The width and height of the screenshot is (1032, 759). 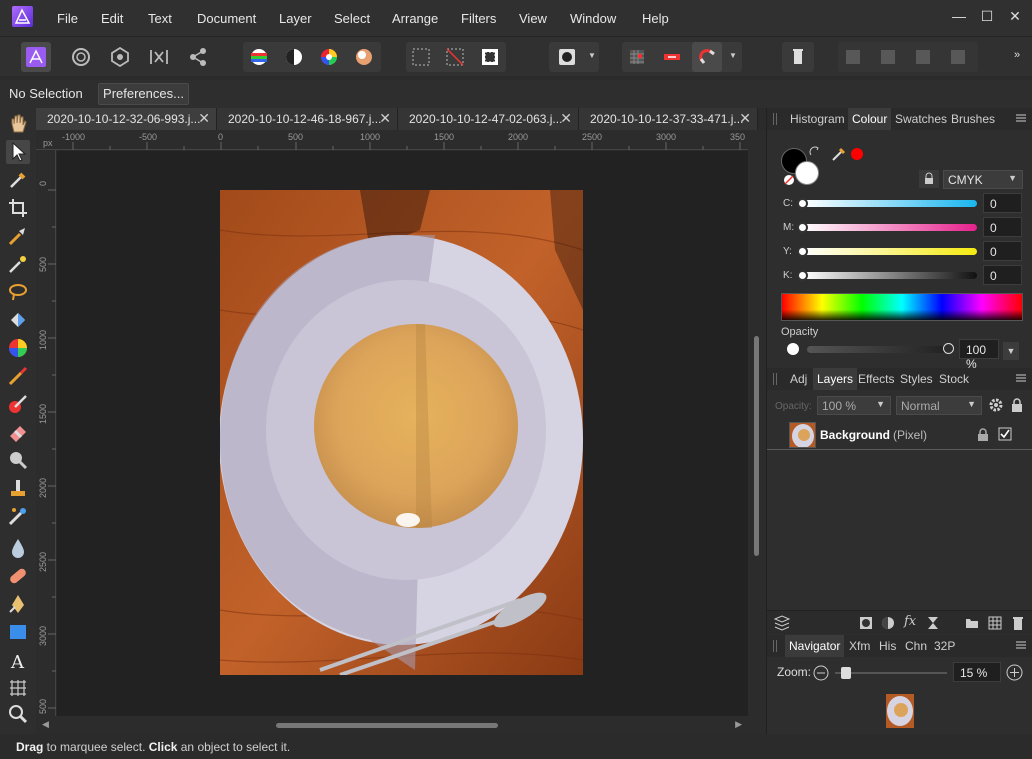 I want to click on menu-view: View, so click(x=533, y=18).